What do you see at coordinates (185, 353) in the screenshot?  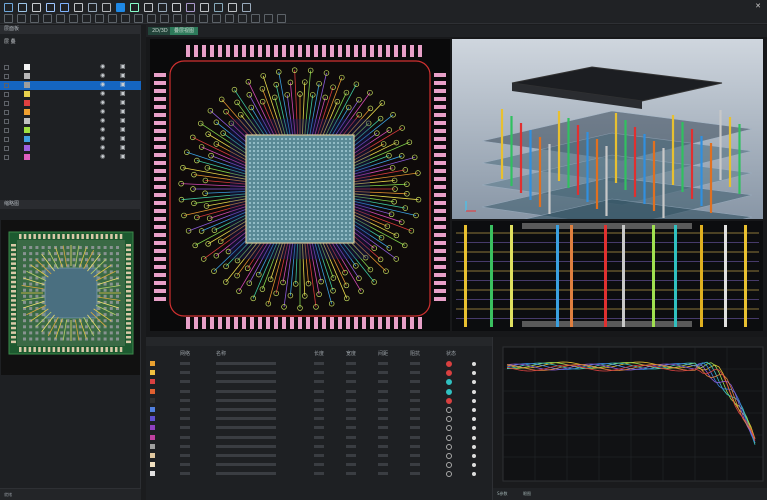 I see `table-header-cell: 网络` at bounding box center [185, 353].